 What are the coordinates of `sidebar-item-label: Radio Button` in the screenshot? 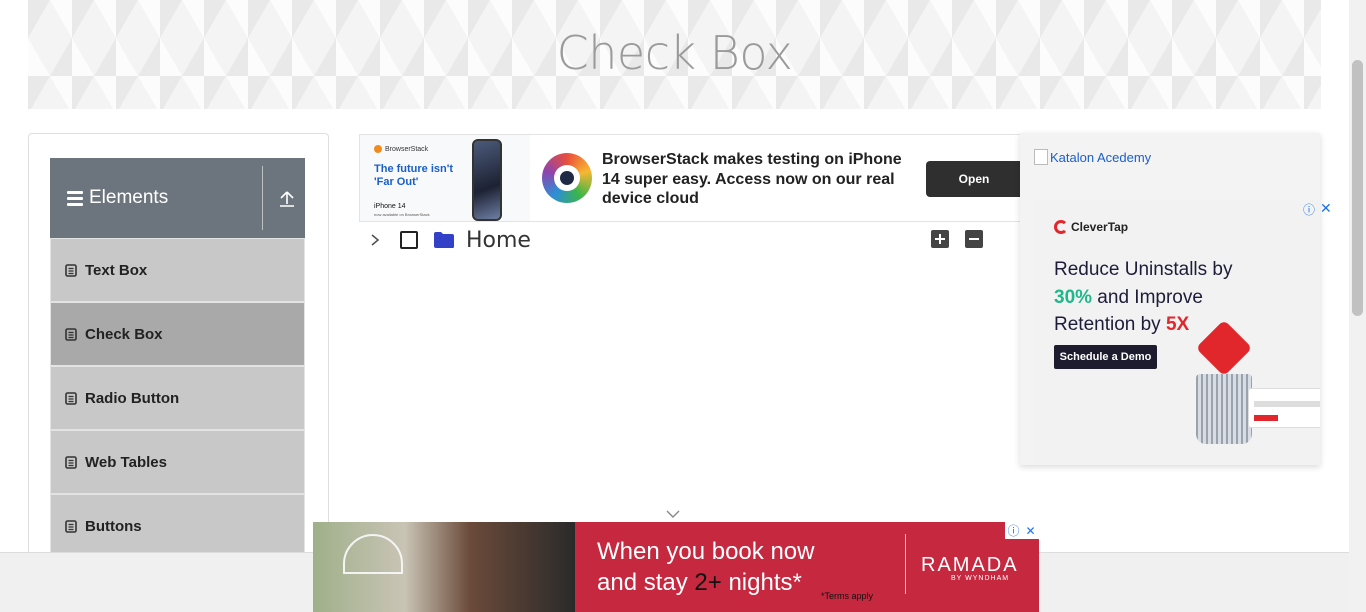 It's located at (132, 398).